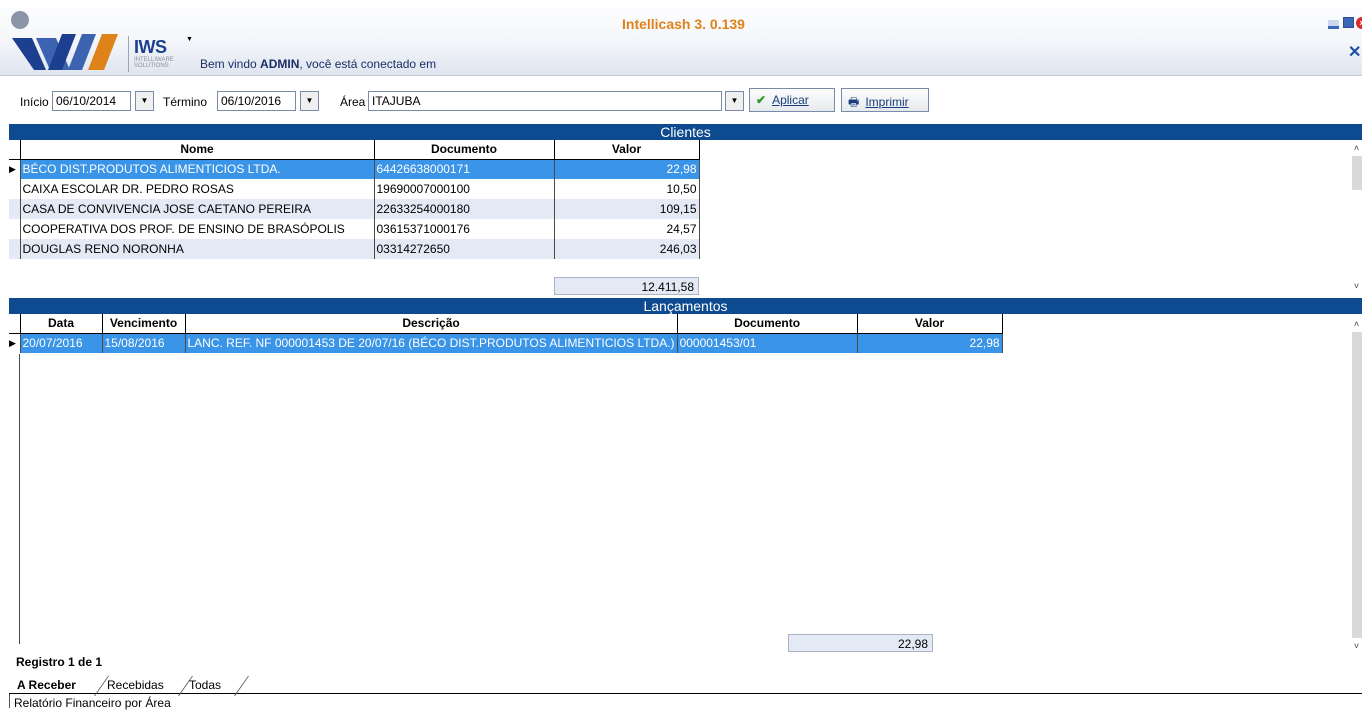  Describe the element at coordinates (1359, 23) in the screenshot. I see `close-window-button: ×` at that location.